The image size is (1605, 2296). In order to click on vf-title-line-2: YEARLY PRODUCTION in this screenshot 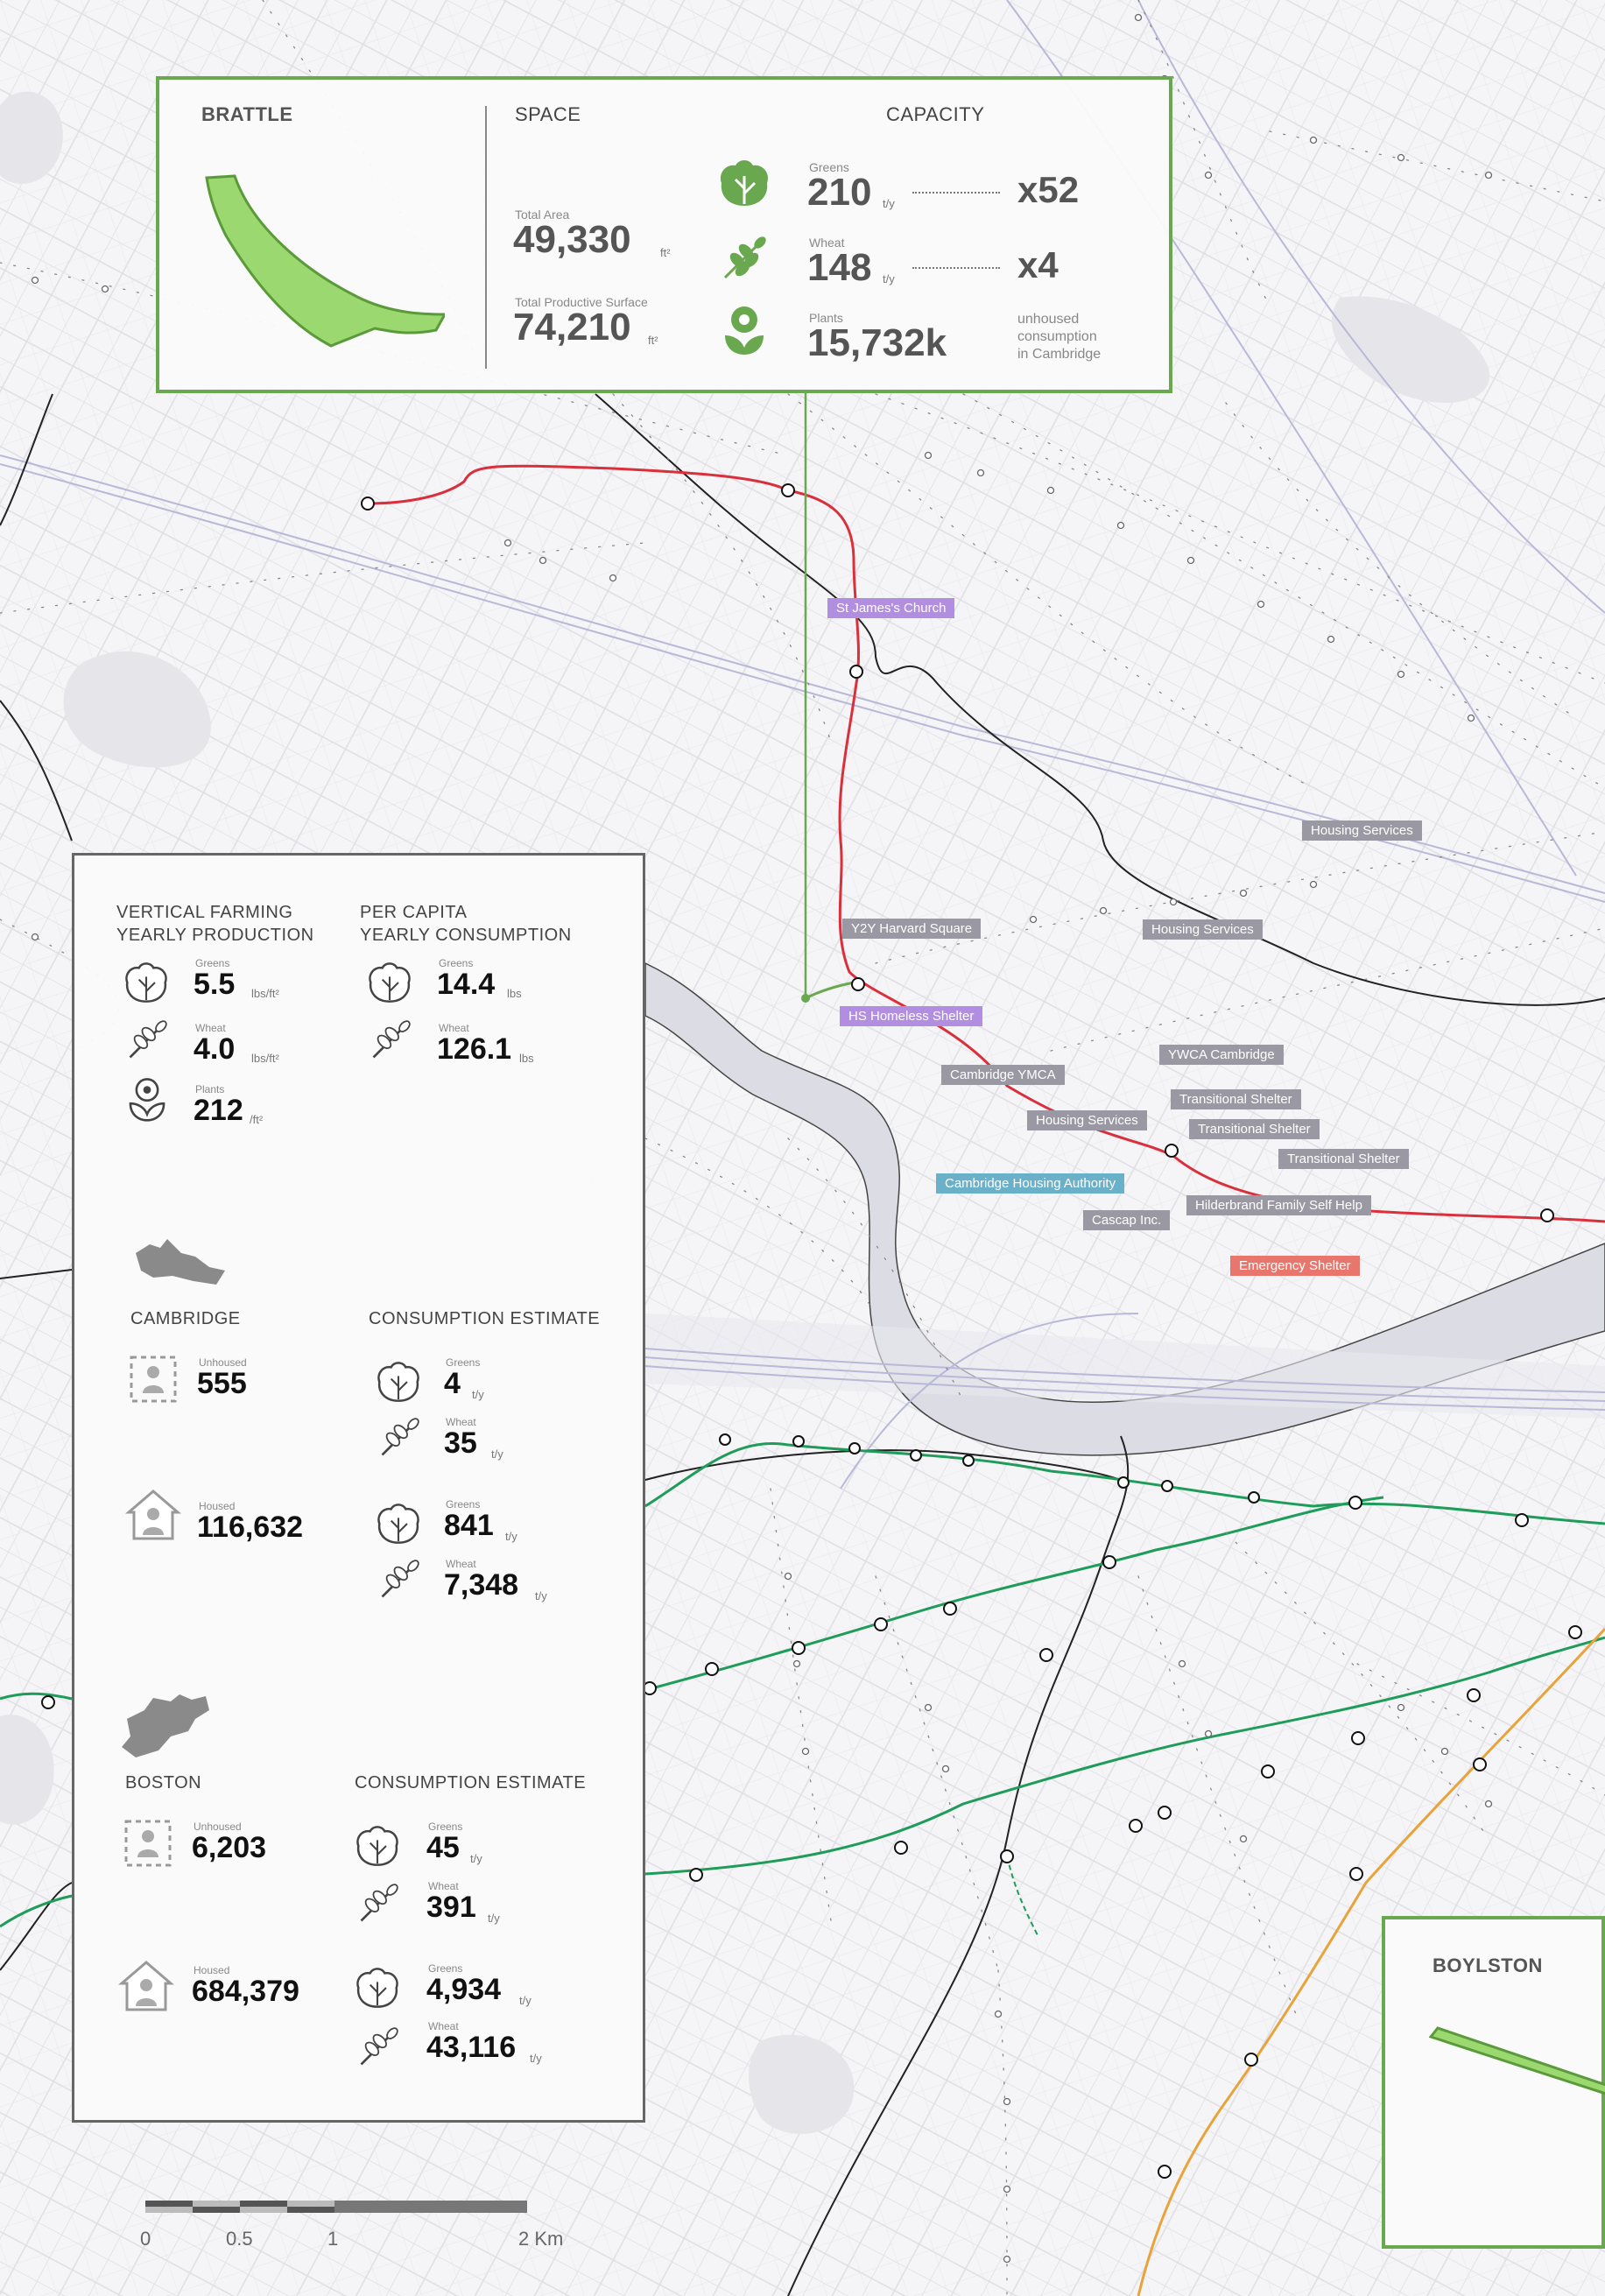, I will do `click(215, 935)`.